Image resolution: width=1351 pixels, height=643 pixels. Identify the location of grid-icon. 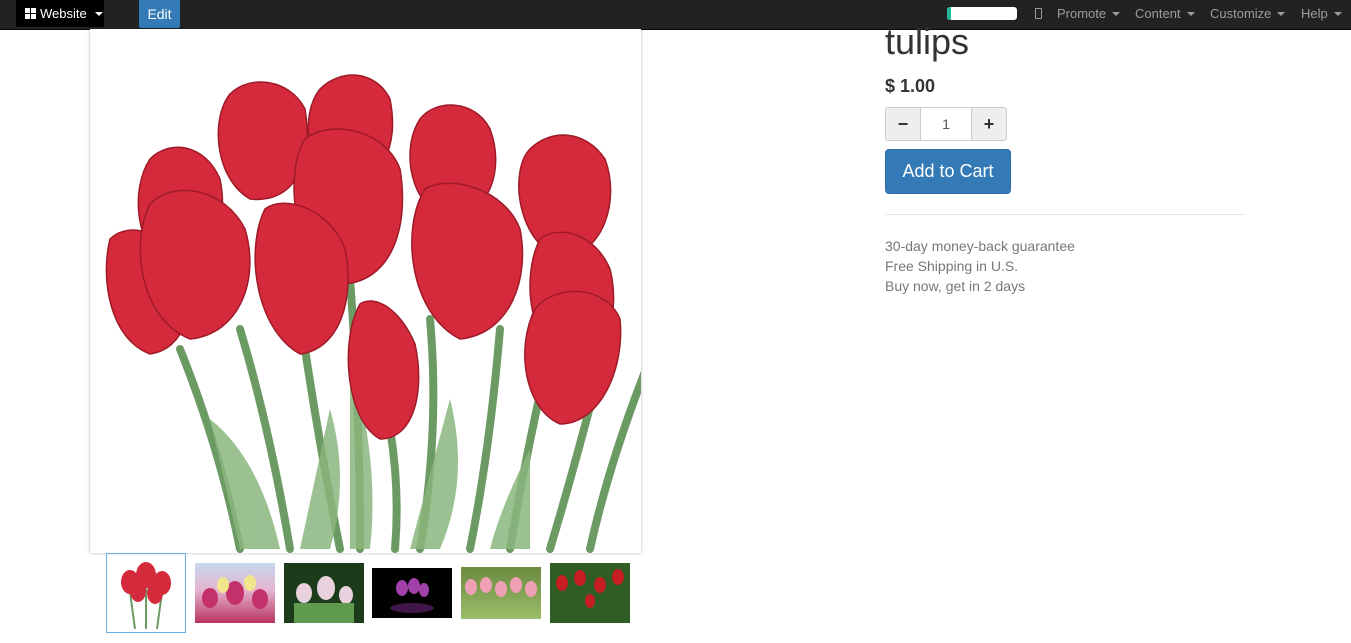
(30, 13).